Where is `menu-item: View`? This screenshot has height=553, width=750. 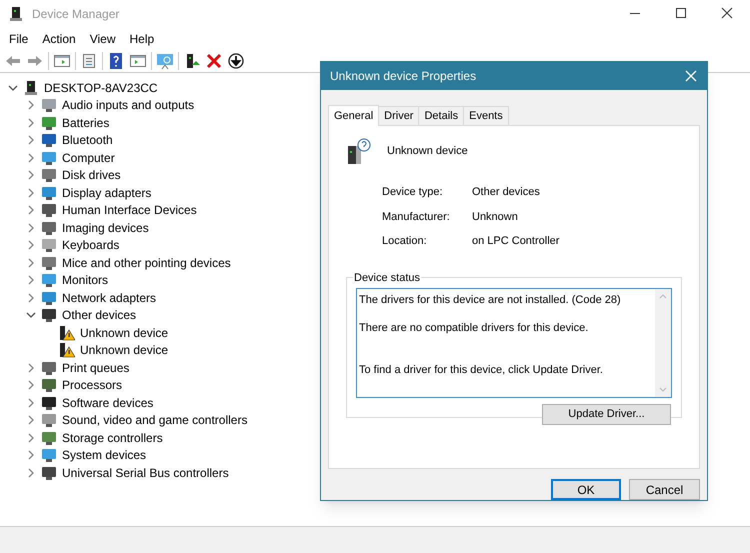 menu-item: View is located at coordinates (103, 39).